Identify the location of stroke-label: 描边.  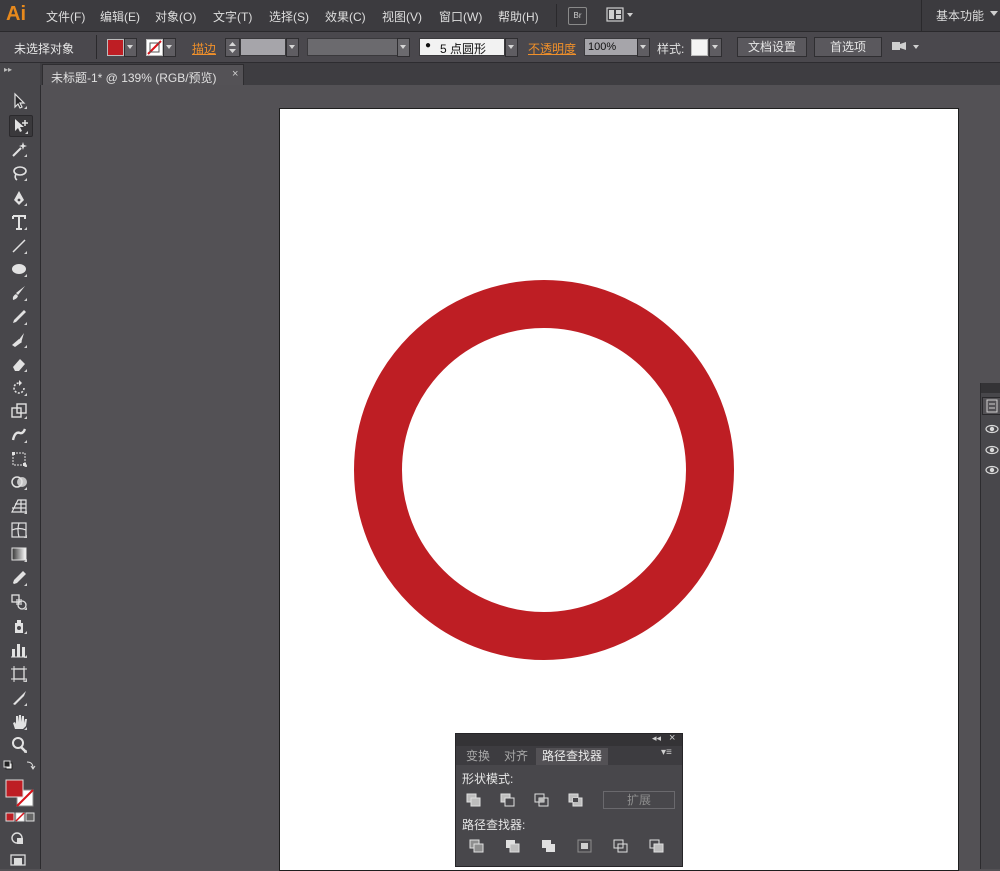
(204, 48).